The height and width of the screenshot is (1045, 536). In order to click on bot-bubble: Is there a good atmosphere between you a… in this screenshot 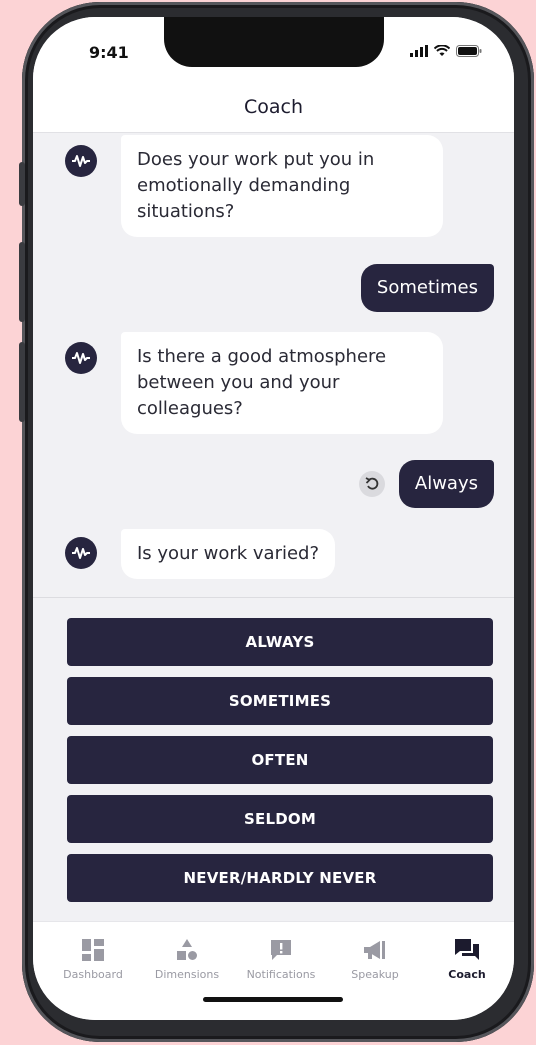, I will do `click(282, 383)`.